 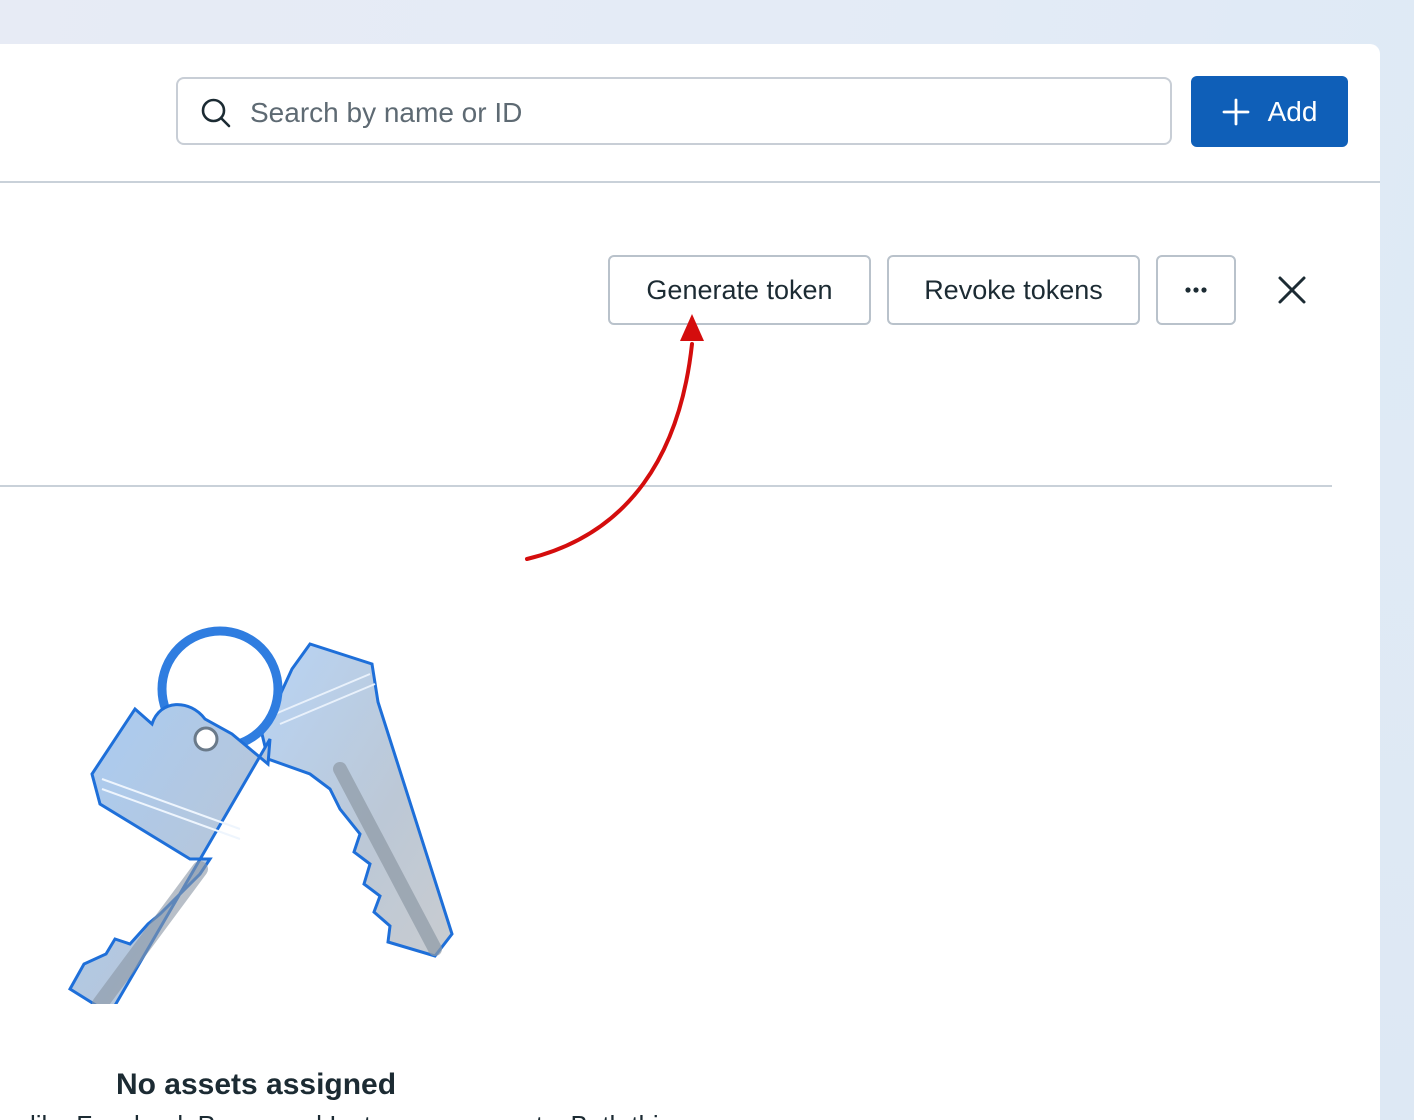 I want to click on key-right-shape, so click(x=357, y=800).